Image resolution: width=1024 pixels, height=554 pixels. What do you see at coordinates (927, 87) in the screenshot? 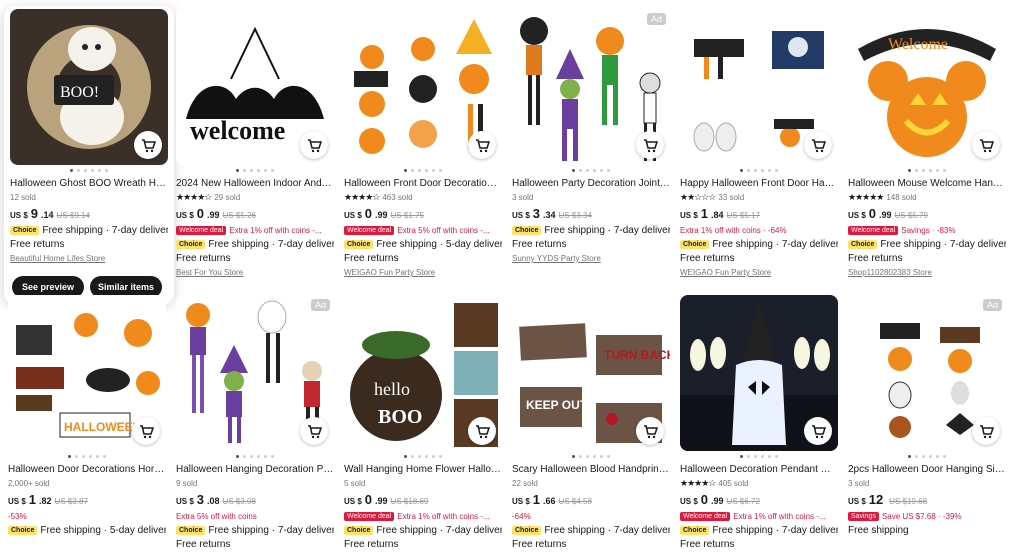
I see `product-image: Welcome` at bounding box center [927, 87].